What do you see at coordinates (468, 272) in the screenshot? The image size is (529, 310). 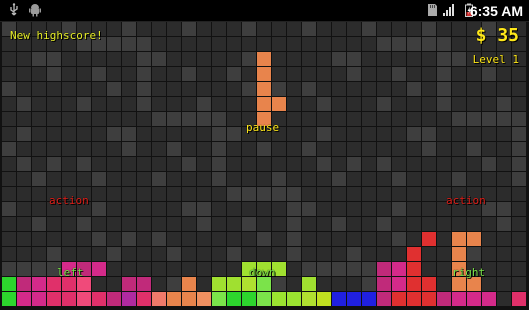 I see `move-right-button: right` at bounding box center [468, 272].